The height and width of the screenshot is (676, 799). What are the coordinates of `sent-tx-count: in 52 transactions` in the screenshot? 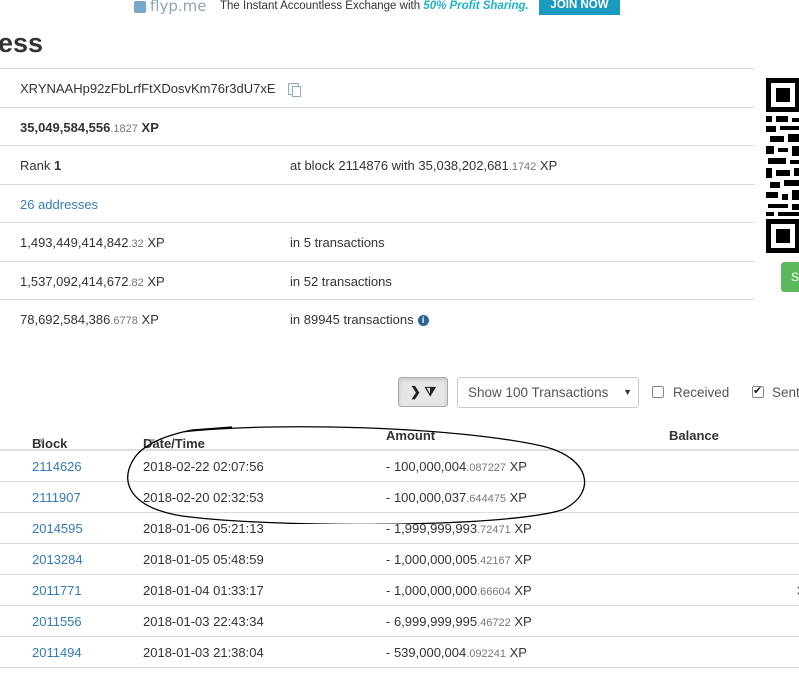 It's located at (341, 281).